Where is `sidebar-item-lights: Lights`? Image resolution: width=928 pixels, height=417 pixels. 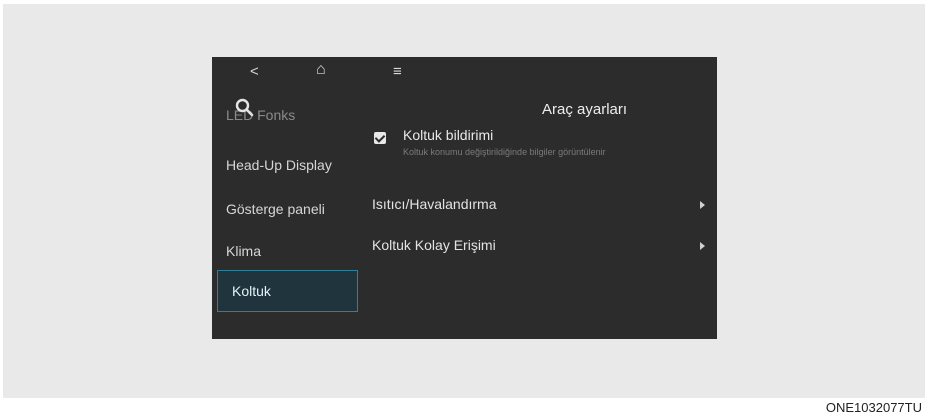 sidebar-item-lights: Lights is located at coordinates (285, 327).